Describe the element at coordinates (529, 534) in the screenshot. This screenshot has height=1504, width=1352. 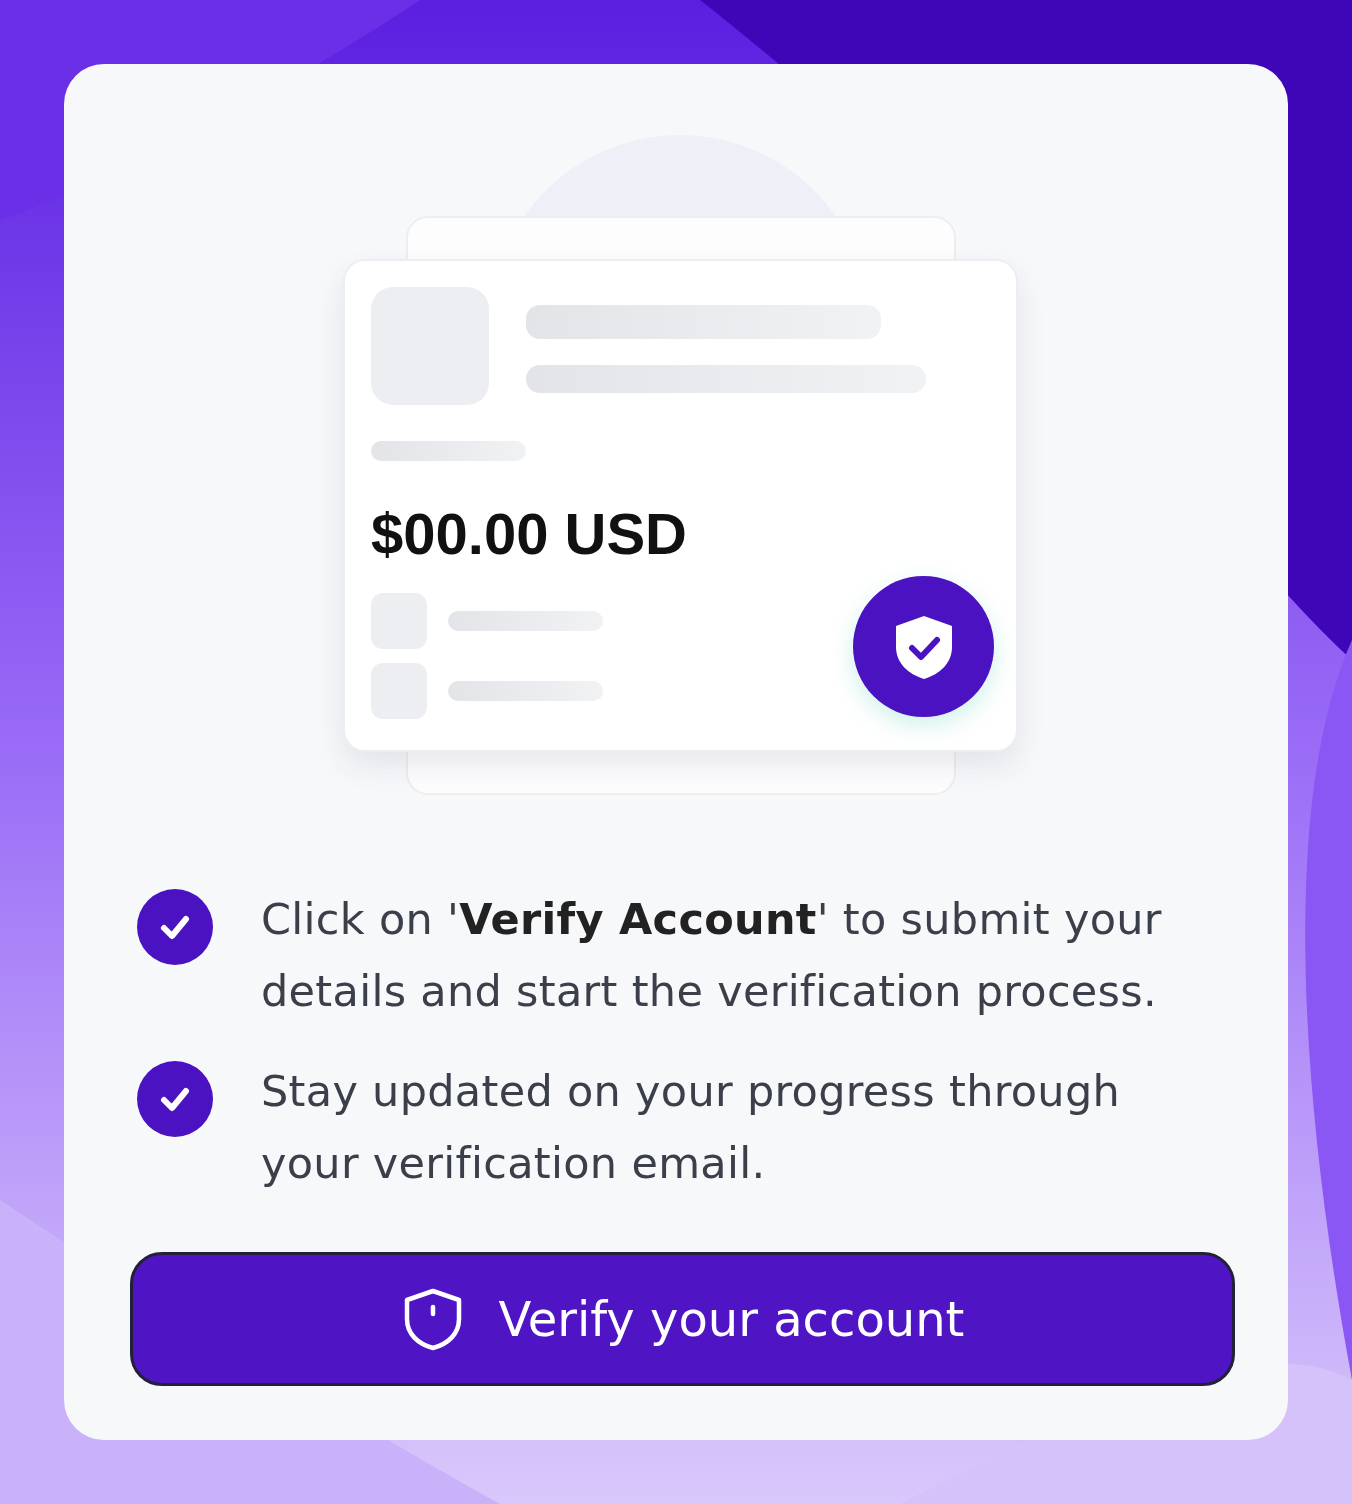
I see `amount-text: $00.00 USD` at that location.